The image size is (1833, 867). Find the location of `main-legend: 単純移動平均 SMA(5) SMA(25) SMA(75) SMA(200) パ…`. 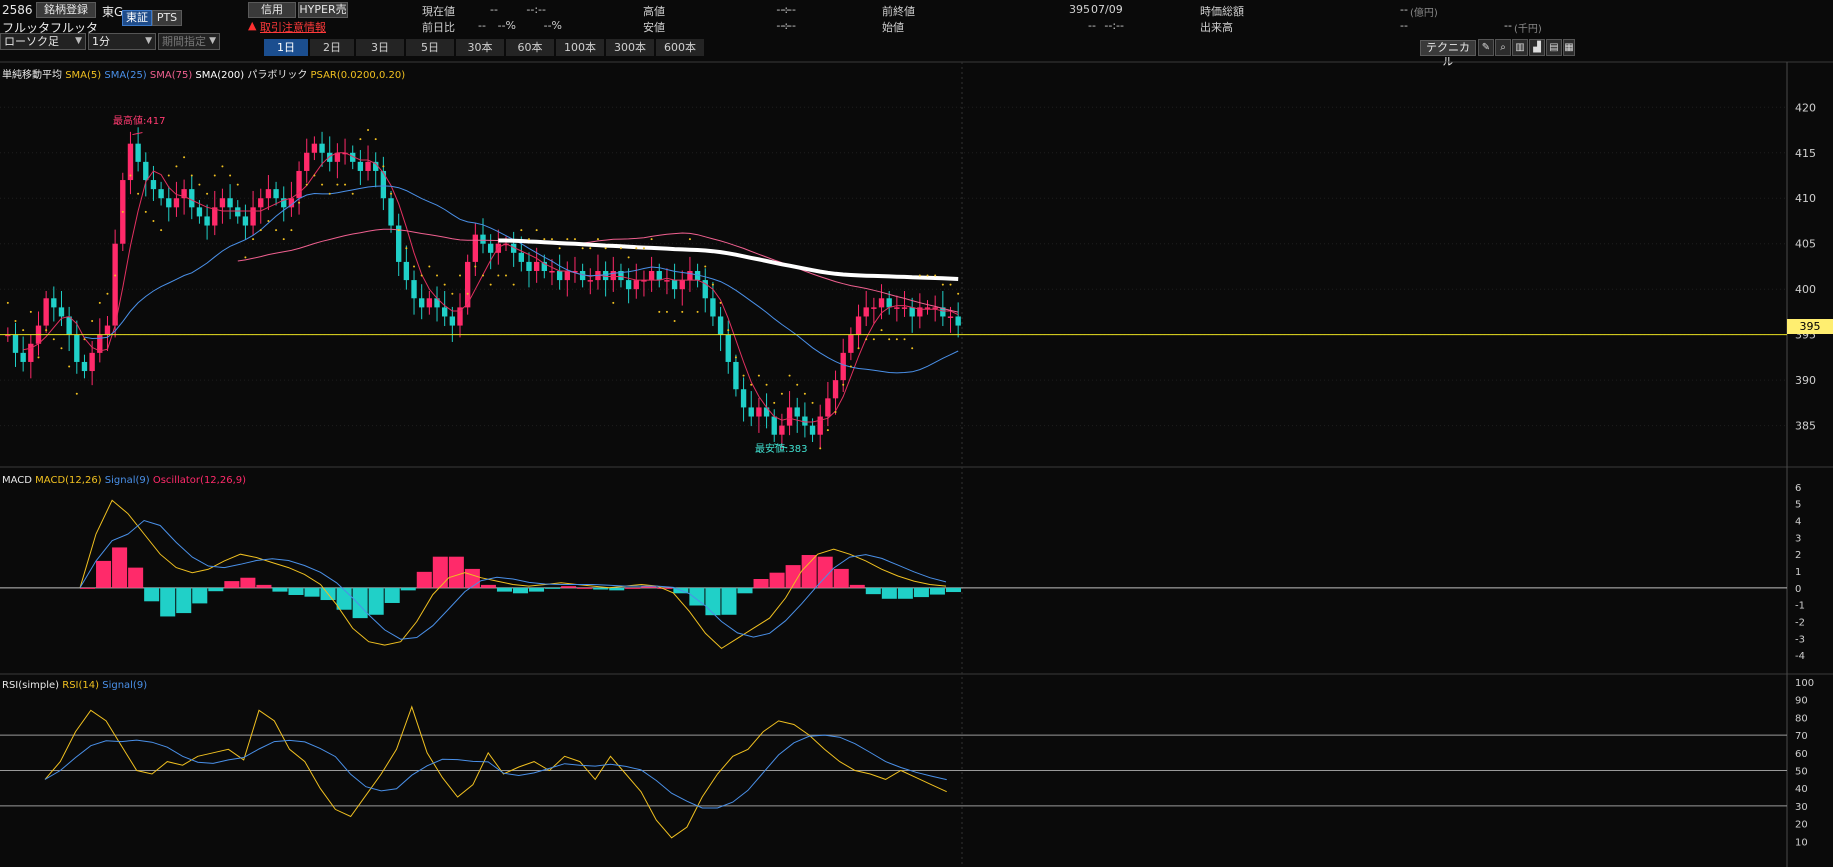

main-legend: 単純移動平均 SMA(5) SMA(25) SMA(75) SMA(200) パ… is located at coordinates (203, 73).